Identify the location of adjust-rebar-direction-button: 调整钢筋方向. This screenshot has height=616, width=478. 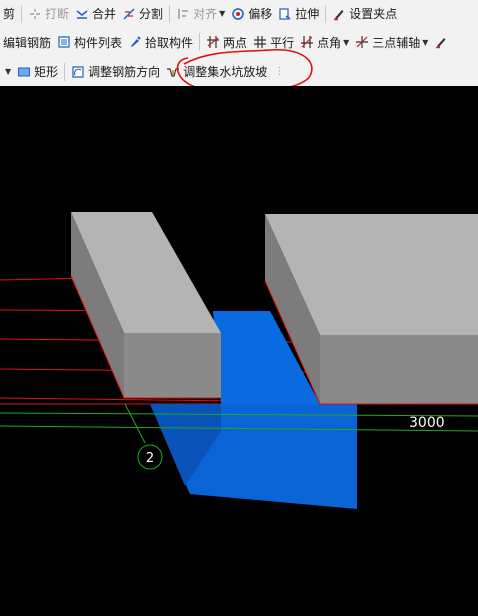
(115, 72).